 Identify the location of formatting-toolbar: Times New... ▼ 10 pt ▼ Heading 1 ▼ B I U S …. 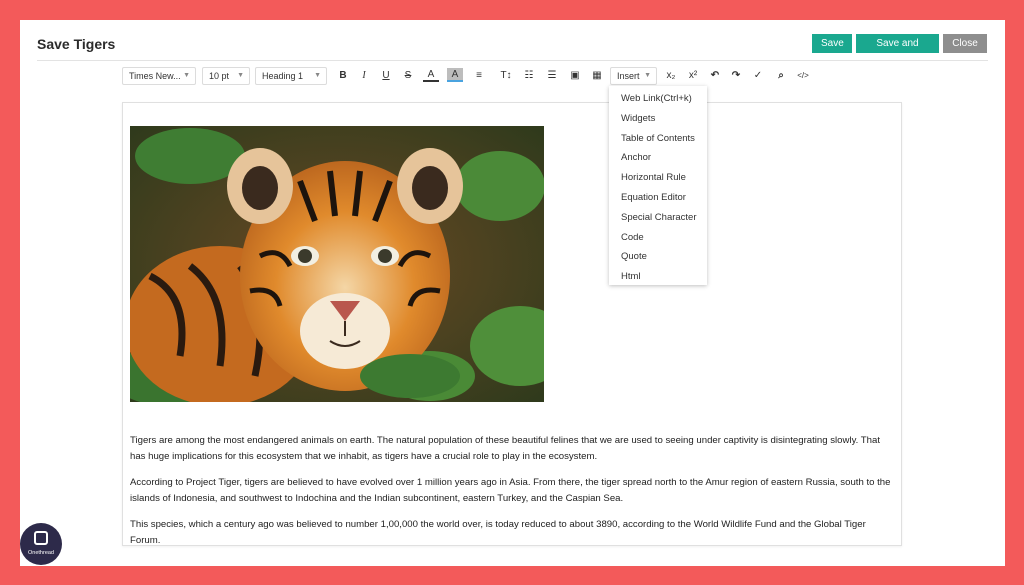
(472, 77).